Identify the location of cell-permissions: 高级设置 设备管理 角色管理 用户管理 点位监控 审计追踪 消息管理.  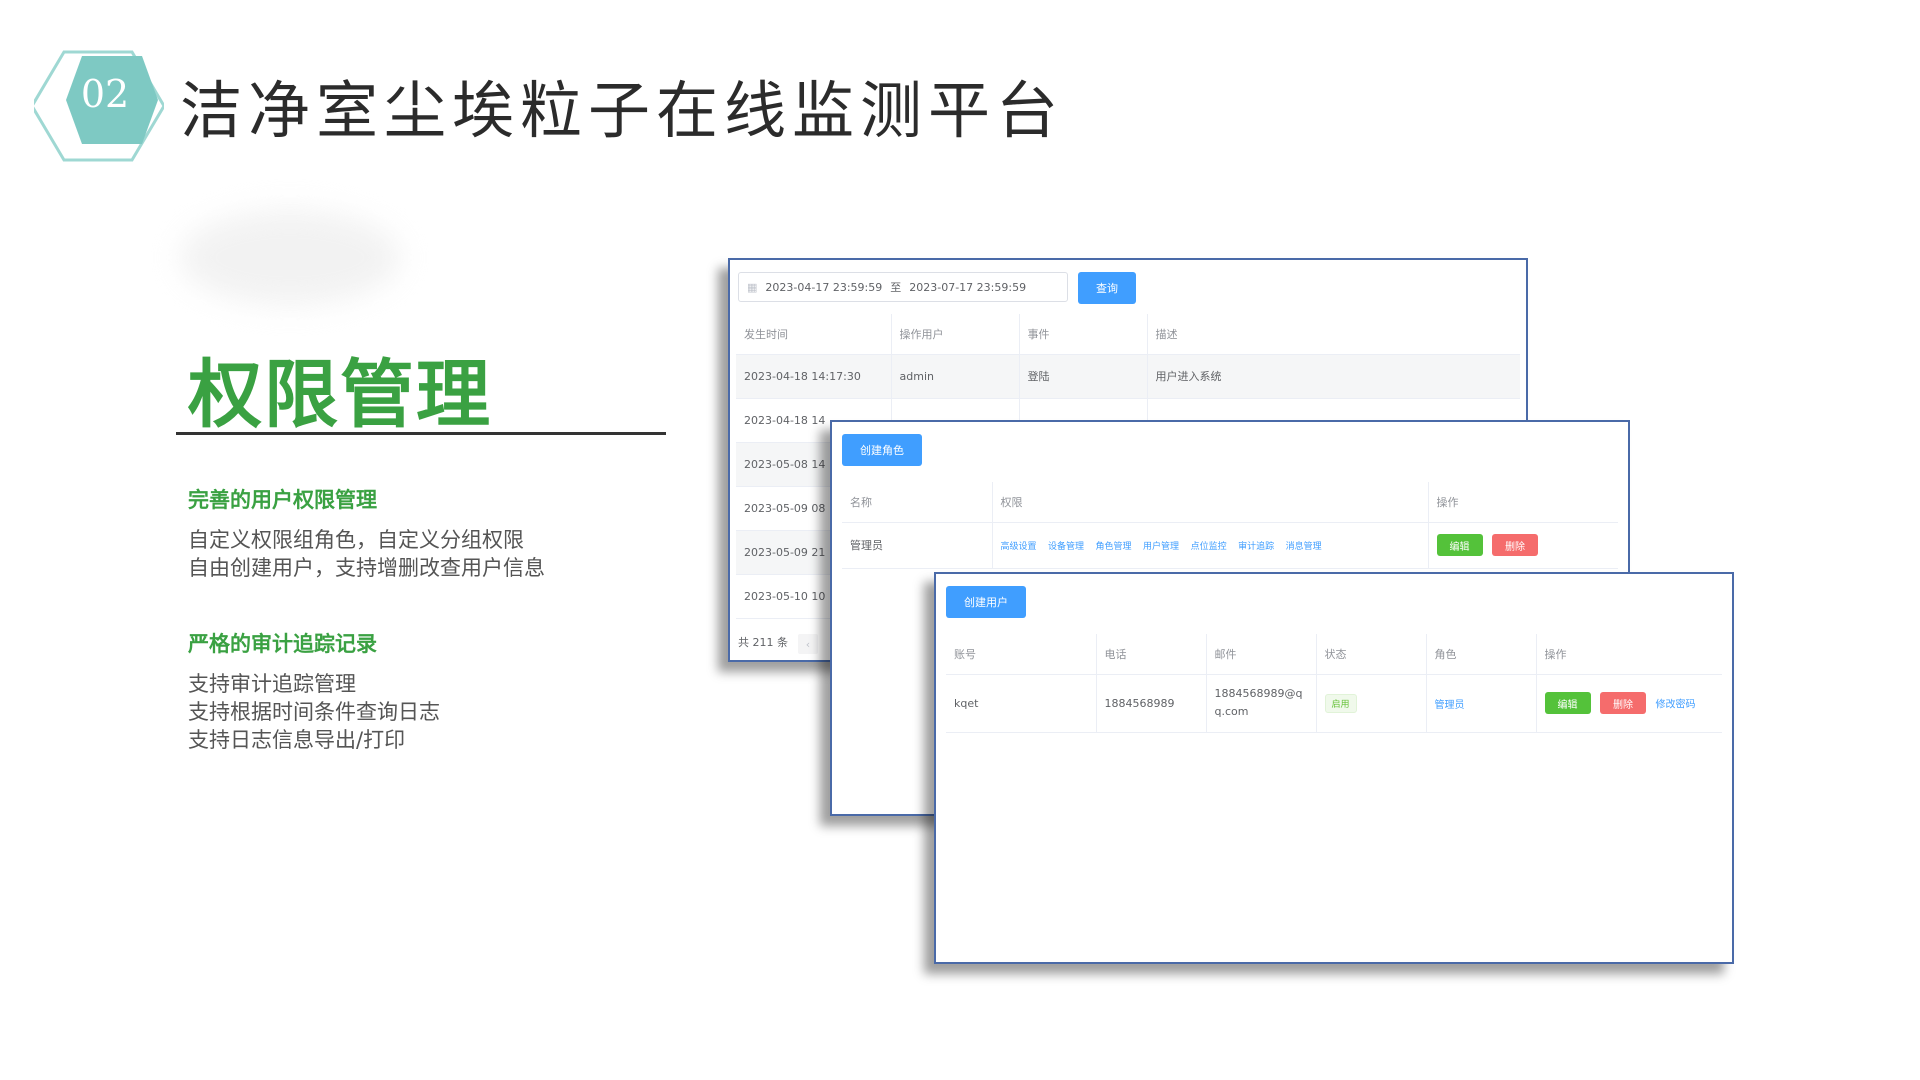
(1209, 545).